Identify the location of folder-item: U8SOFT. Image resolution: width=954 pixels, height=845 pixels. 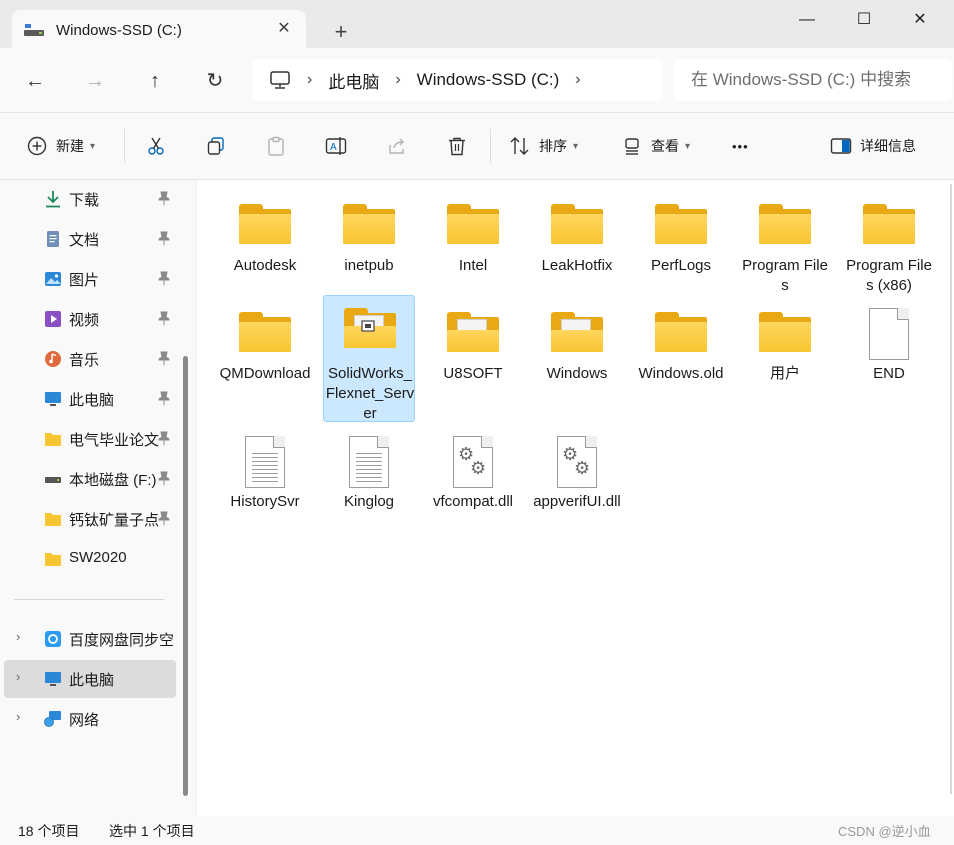
(473, 355).